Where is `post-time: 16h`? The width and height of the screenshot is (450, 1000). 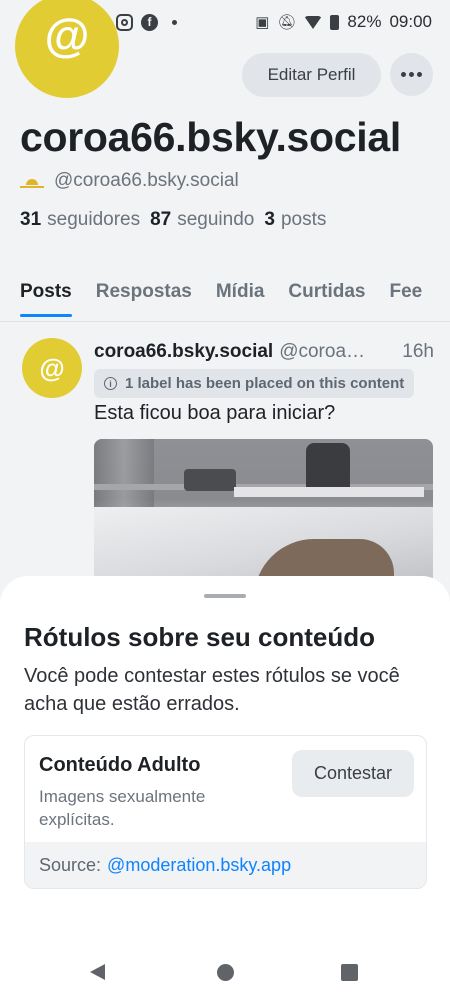
post-time: 16h is located at coordinates (418, 351).